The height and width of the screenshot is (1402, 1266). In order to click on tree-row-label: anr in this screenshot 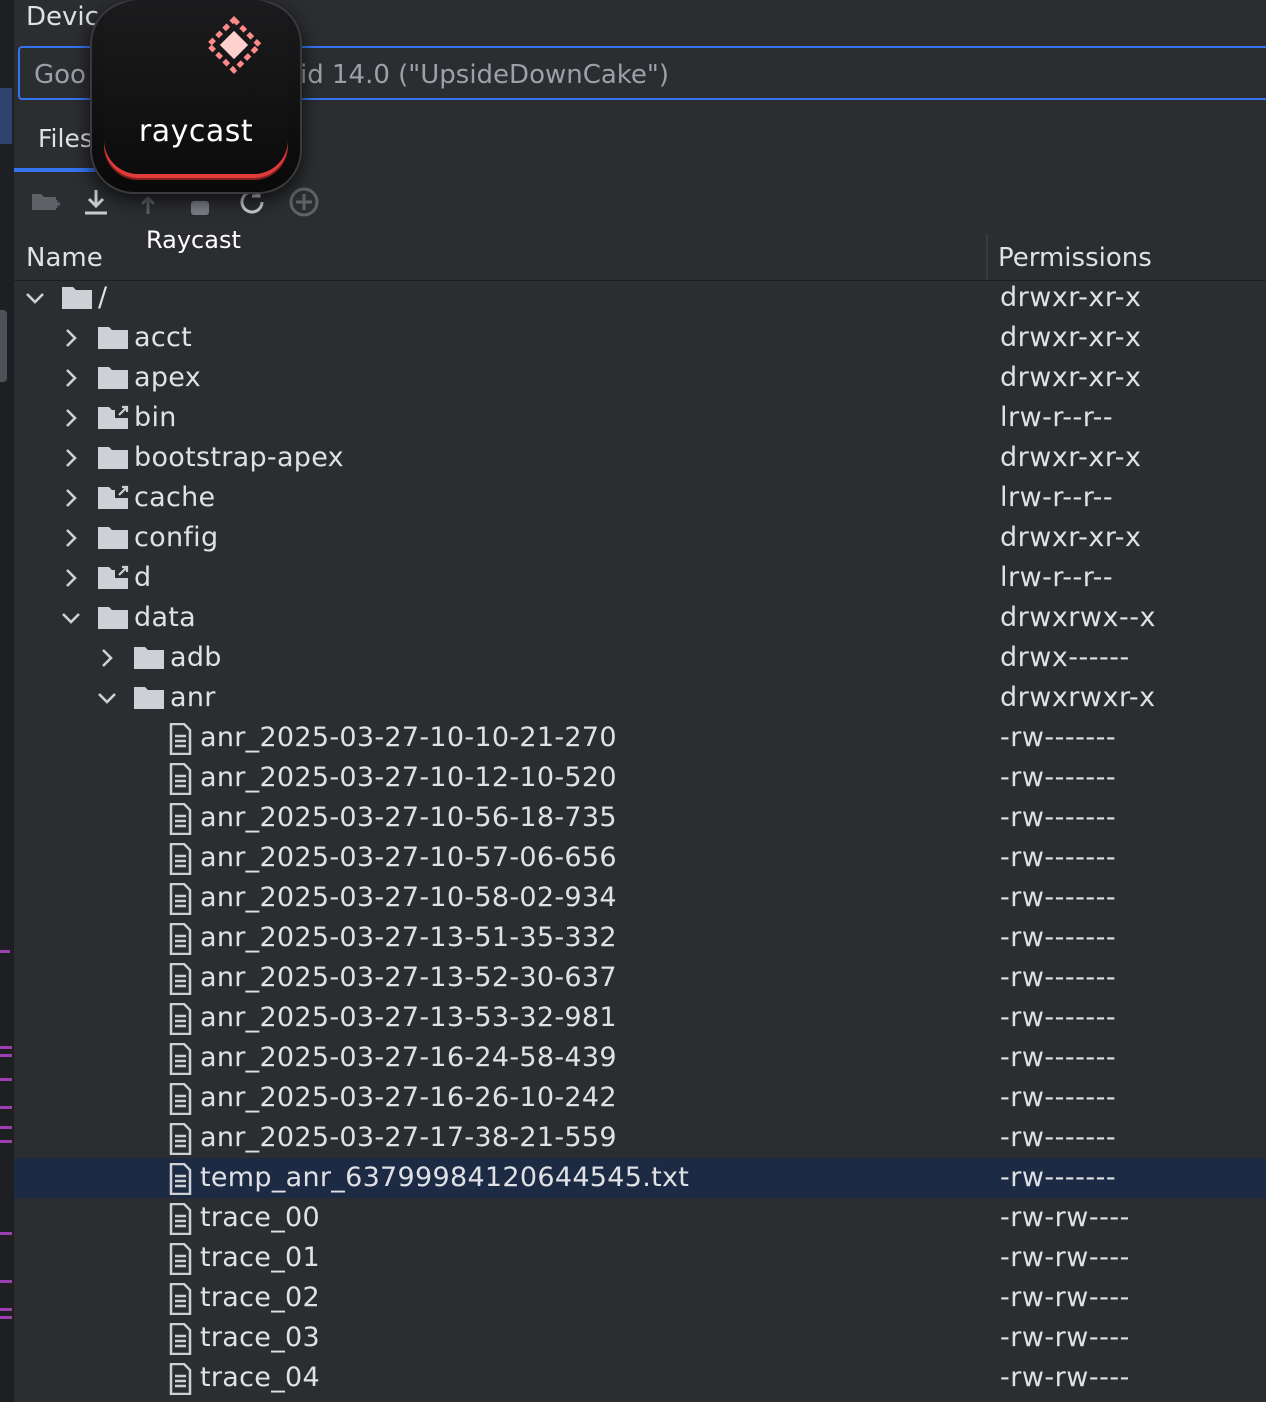, I will do `click(193, 697)`.